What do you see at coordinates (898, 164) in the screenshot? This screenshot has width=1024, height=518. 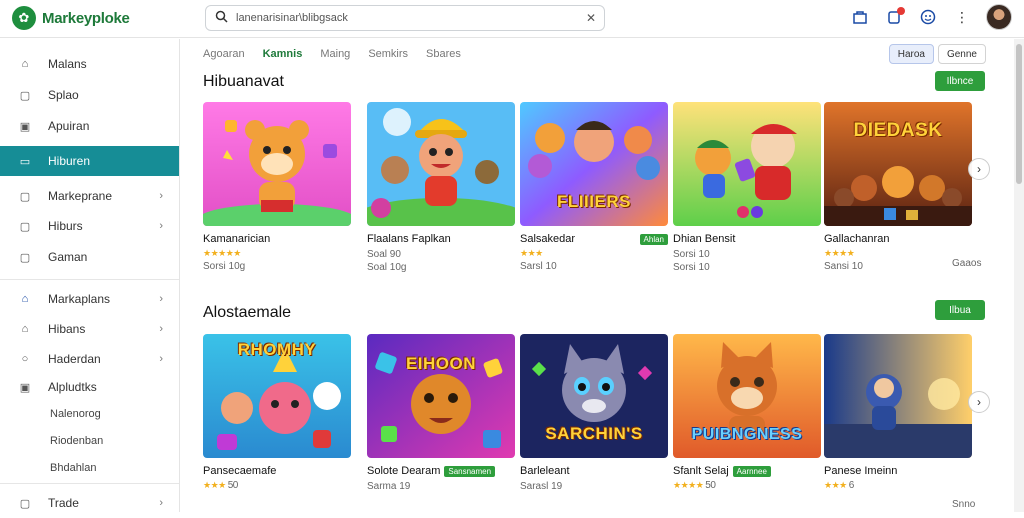 I see `game-thumbnail: DIEDASK` at bounding box center [898, 164].